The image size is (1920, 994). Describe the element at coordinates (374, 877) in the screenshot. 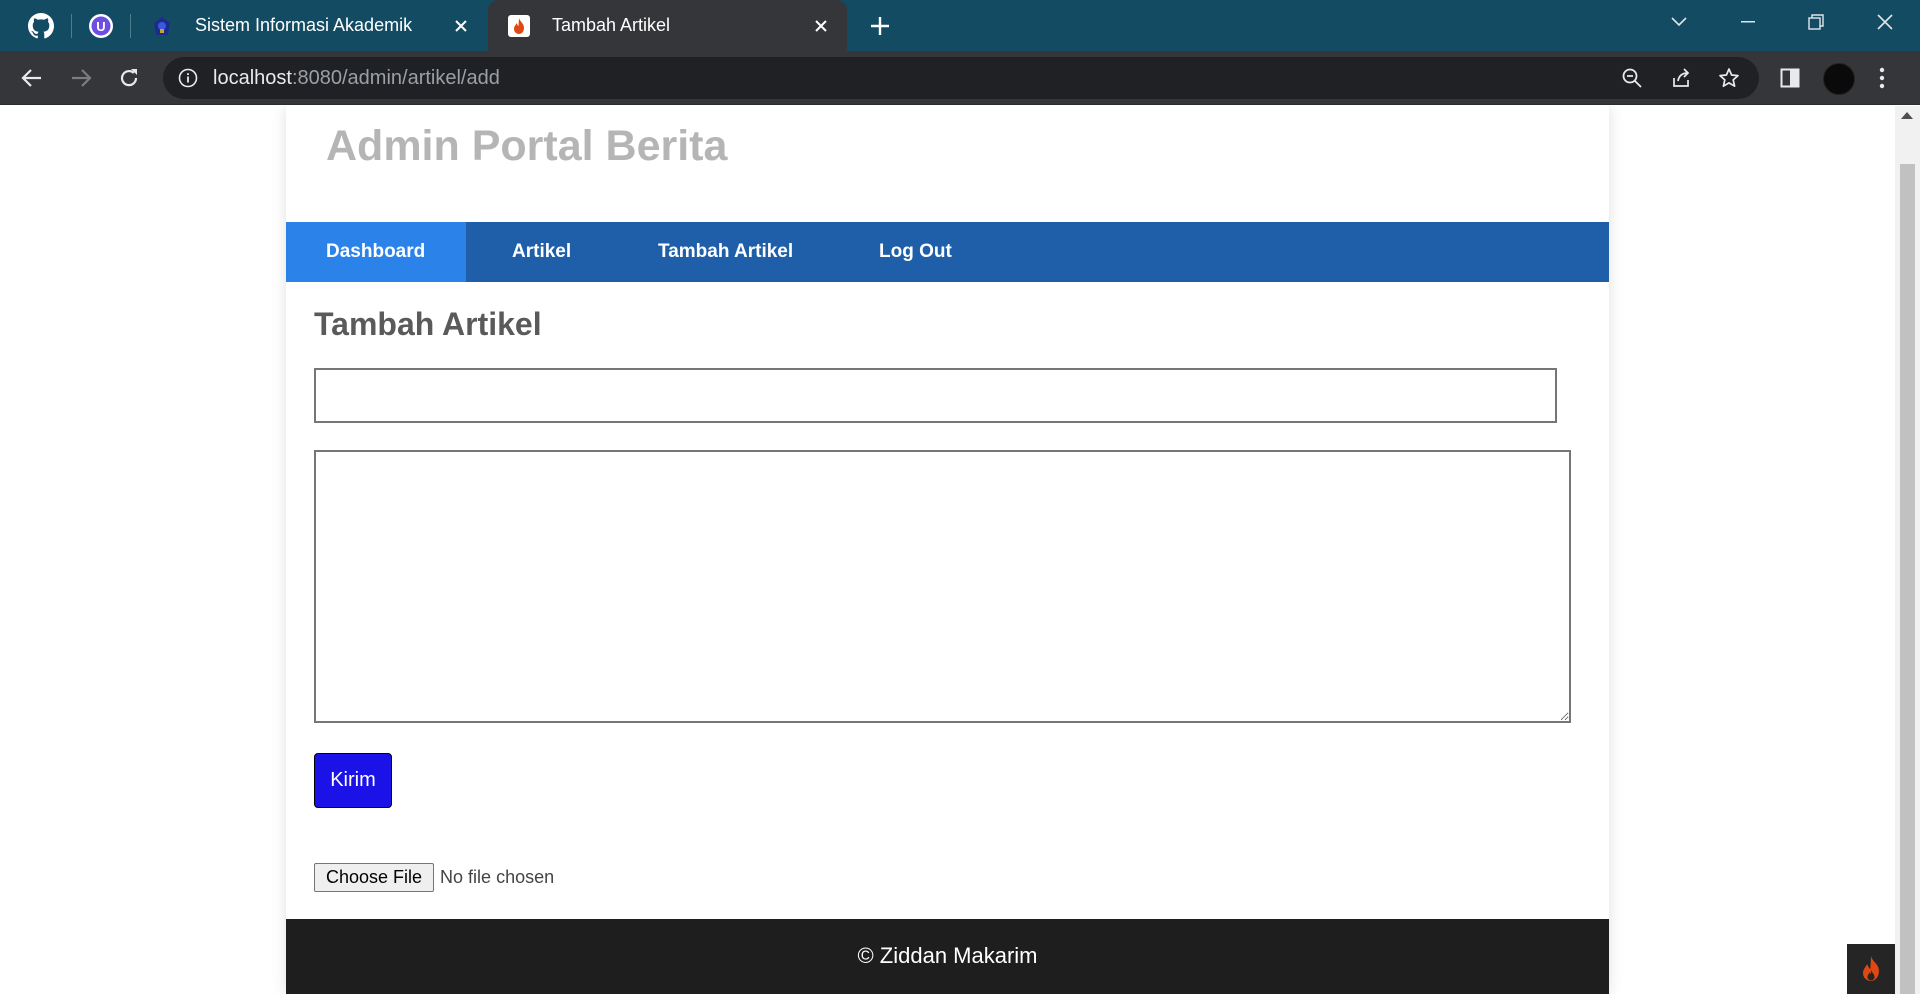

I see `choose-file-button: Choose File` at that location.